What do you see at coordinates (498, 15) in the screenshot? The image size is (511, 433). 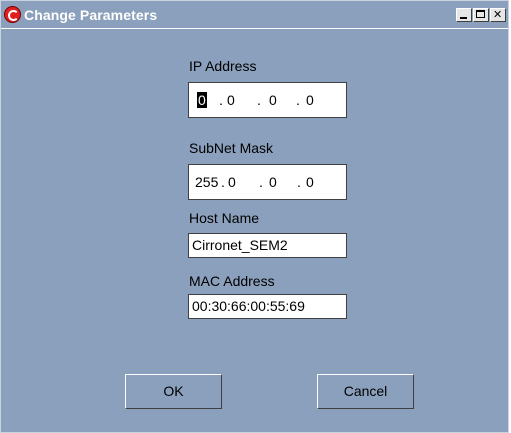 I see `close-button` at bounding box center [498, 15].